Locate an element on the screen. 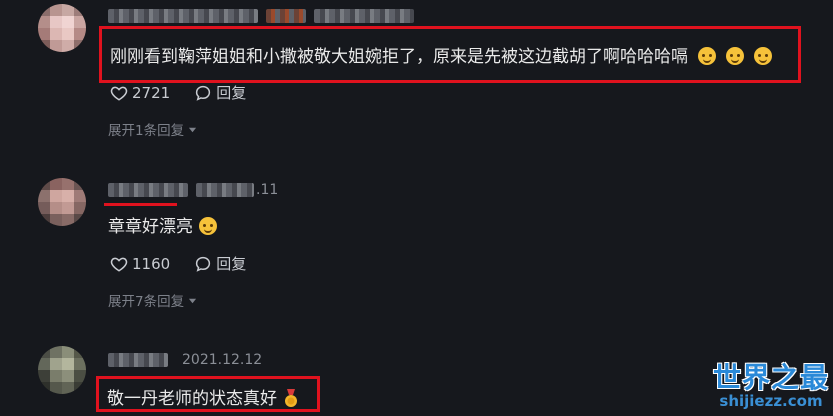 Image resolution: width=833 pixels, height=416 pixels. username is located at coordinates (261, 16).